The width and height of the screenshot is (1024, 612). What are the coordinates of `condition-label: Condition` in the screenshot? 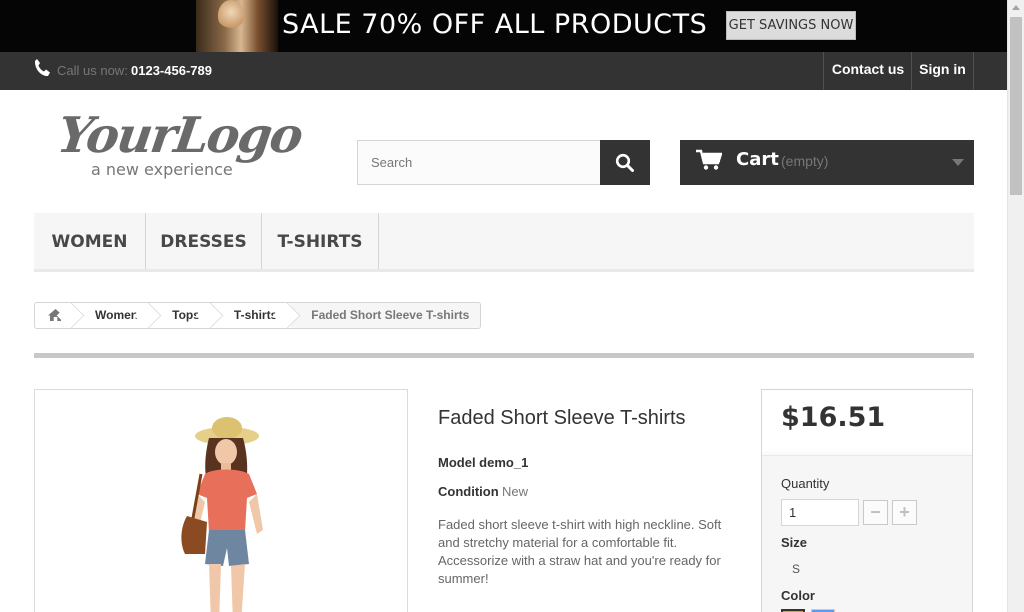 It's located at (468, 491).